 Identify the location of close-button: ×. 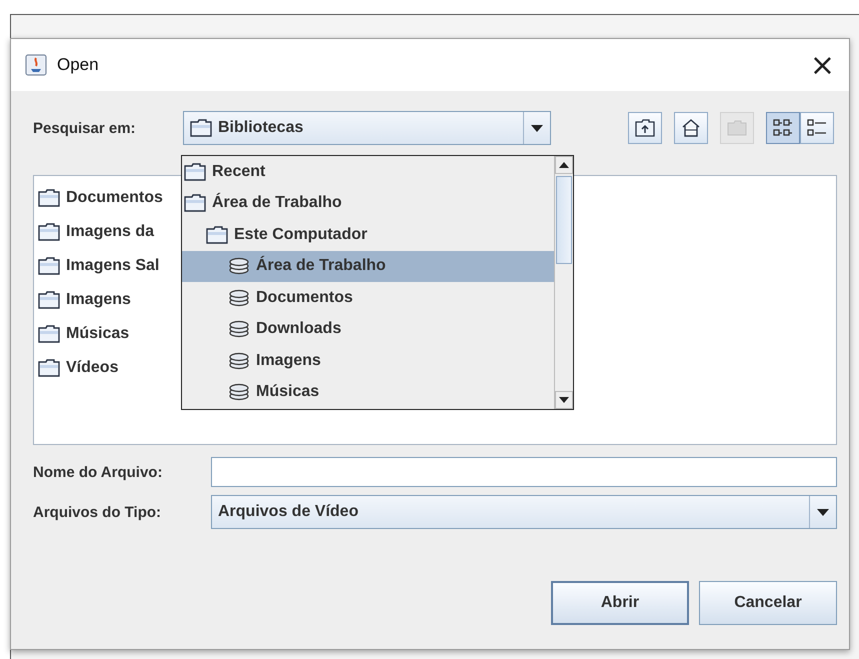
(822, 65).